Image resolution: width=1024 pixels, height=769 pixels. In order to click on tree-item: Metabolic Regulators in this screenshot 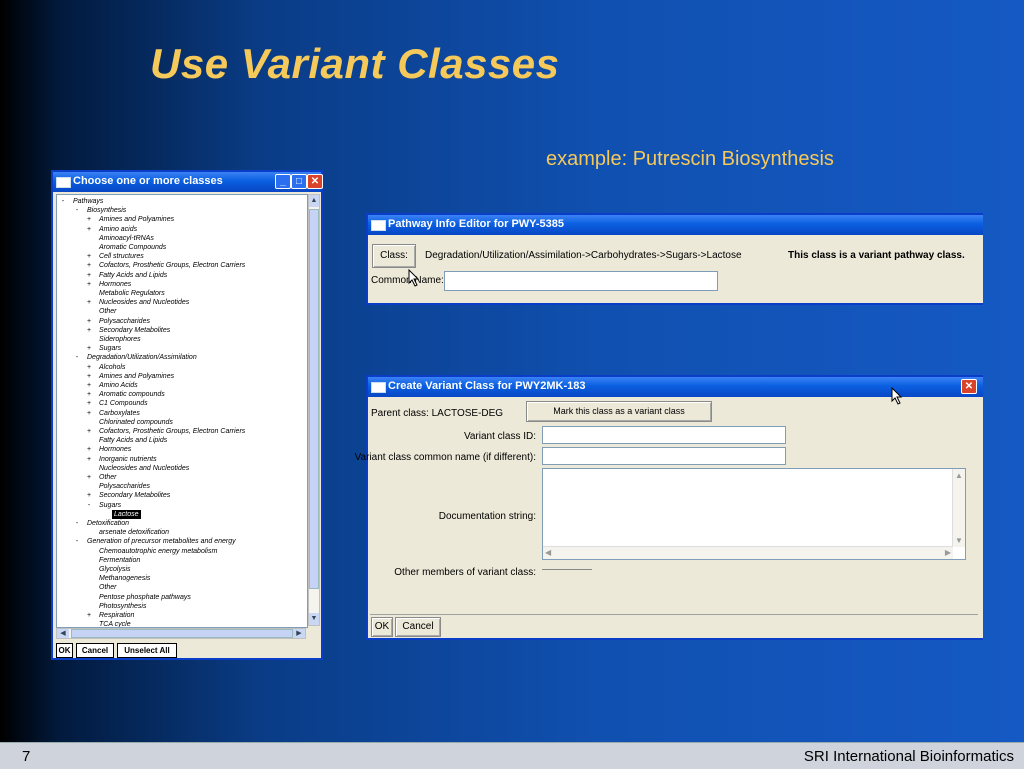, I will do `click(132, 293)`.